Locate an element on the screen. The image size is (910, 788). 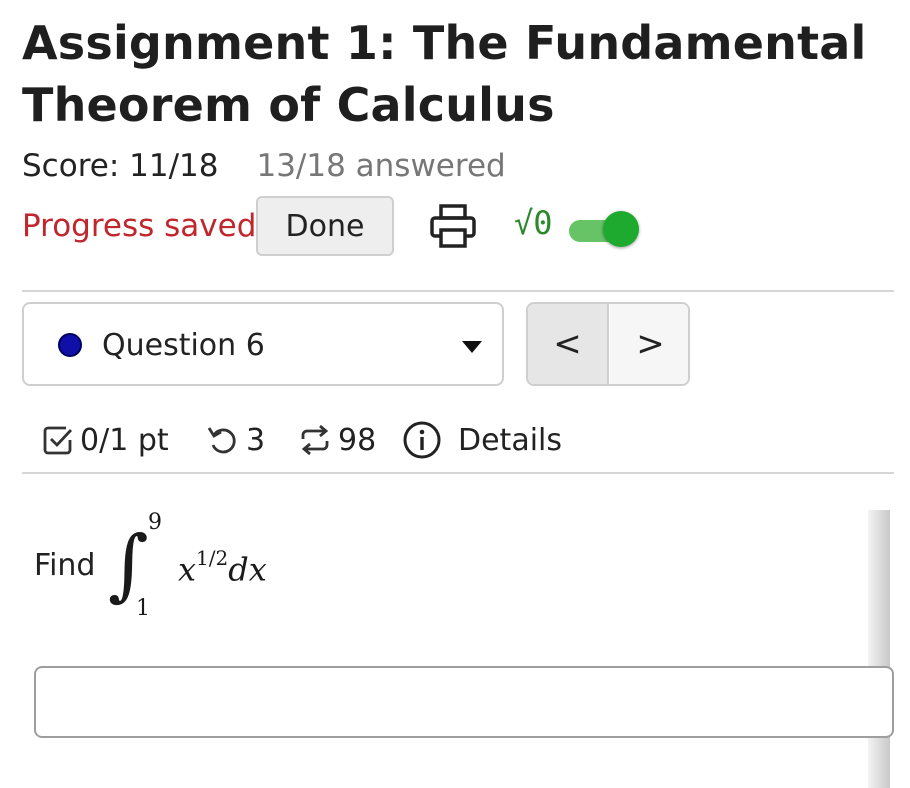
meta-divider is located at coordinates (458, 473).